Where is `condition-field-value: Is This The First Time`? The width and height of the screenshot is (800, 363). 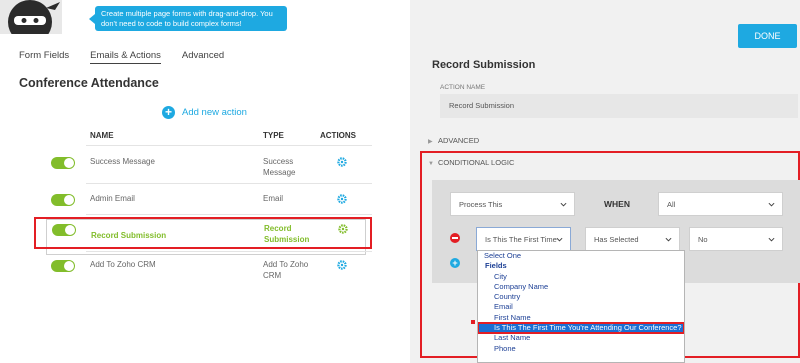 condition-field-value: Is This The First Time is located at coordinates (521, 239).